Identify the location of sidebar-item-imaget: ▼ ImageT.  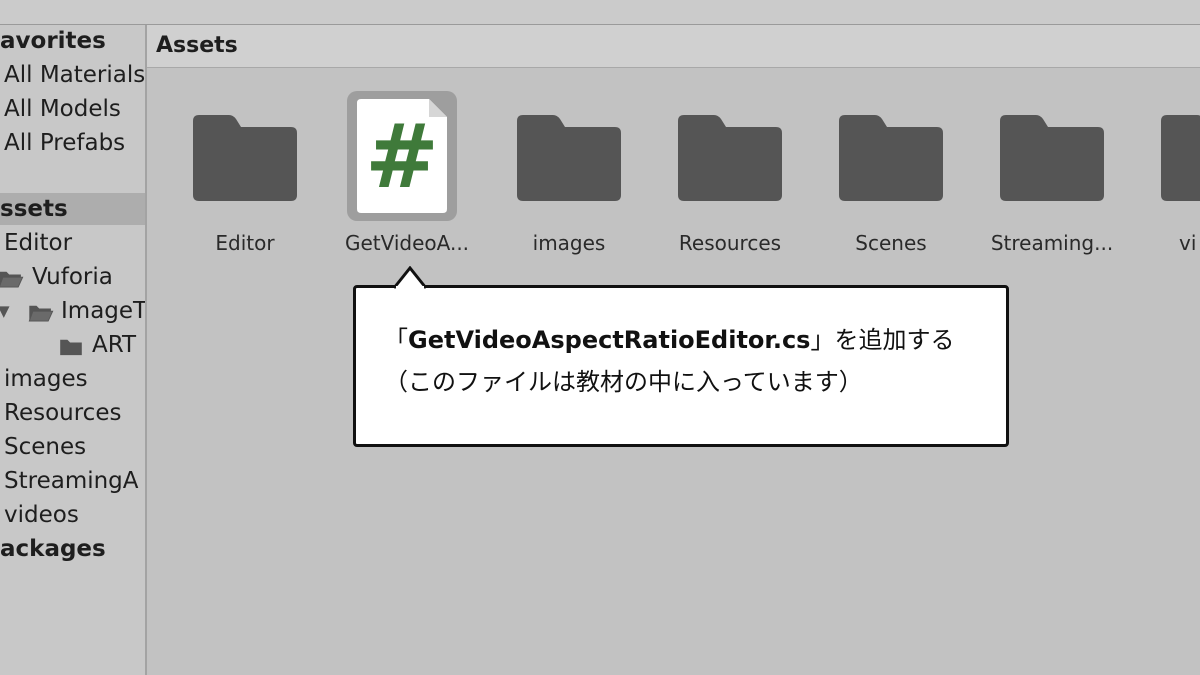
(72, 311).